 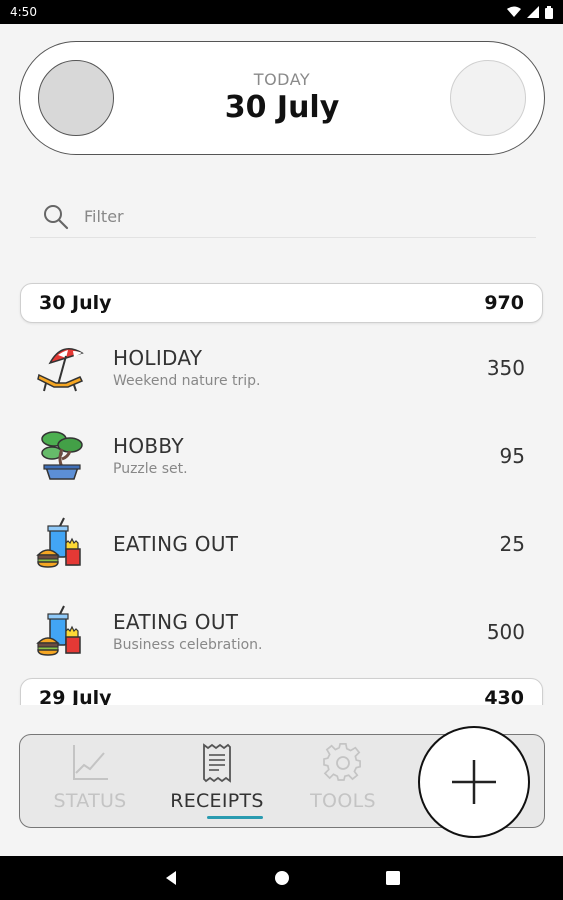 What do you see at coordinates (512, 456) in the screenshot?
I see `entry-amount: 95` at bounding box center [512, 456].